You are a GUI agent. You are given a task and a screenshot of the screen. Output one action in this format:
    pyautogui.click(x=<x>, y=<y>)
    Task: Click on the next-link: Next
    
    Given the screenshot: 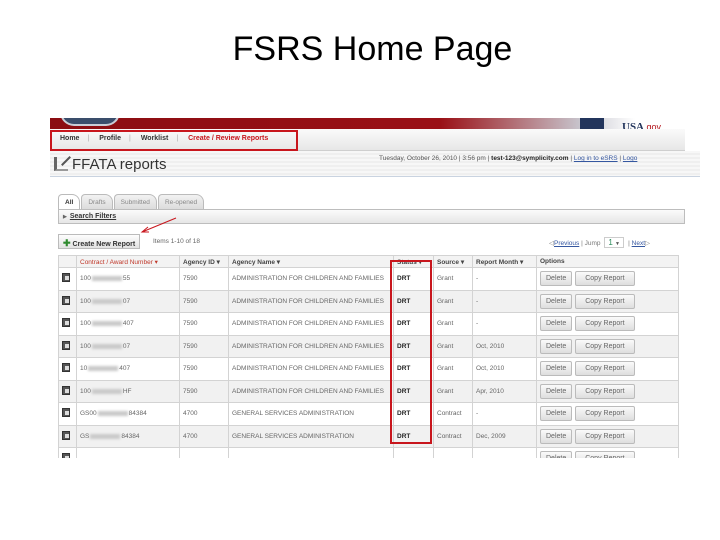 What is the action you would take?
    pyautogui.click(x=638, y=243)
    